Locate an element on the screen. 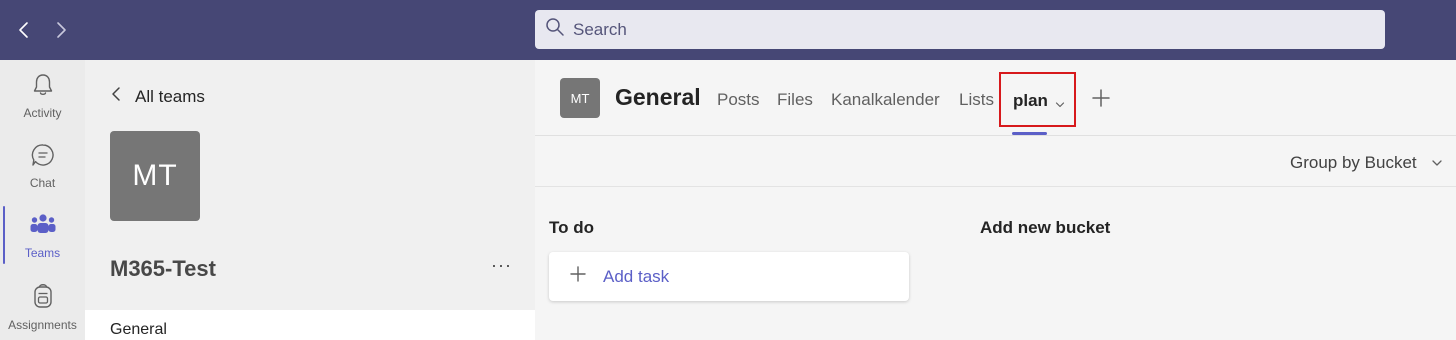  rail-item-assignments: Assignments is located at coordinates (42, 311).